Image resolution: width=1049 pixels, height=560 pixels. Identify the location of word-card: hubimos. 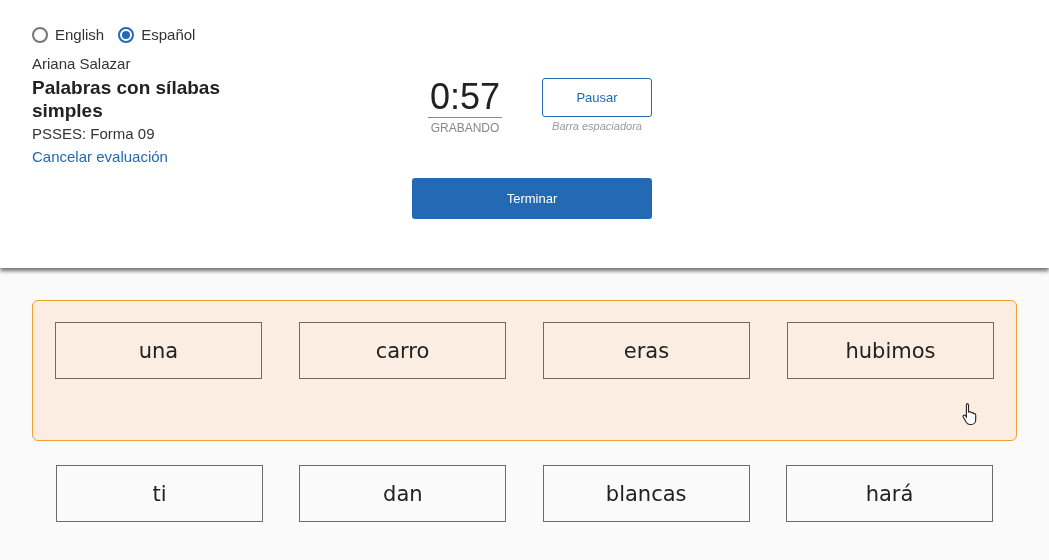
(890, 350).